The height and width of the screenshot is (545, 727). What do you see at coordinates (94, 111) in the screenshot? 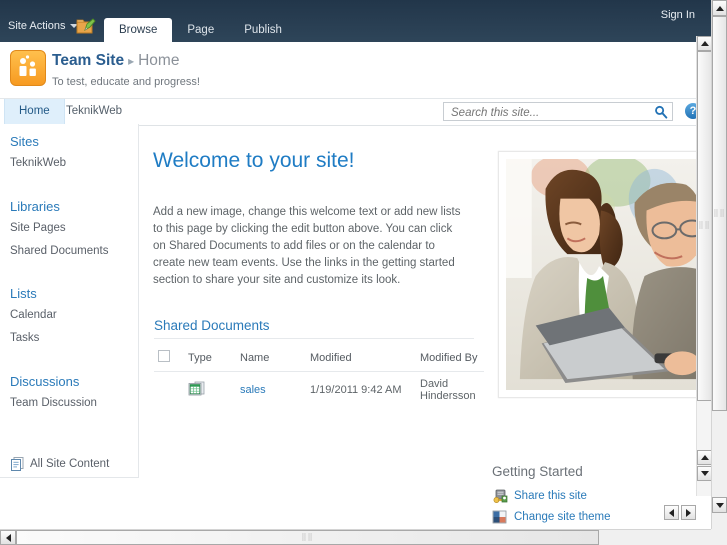
I see `nav-tab-teknikweb: TeknikWeb` at bounding box center [94, 111].